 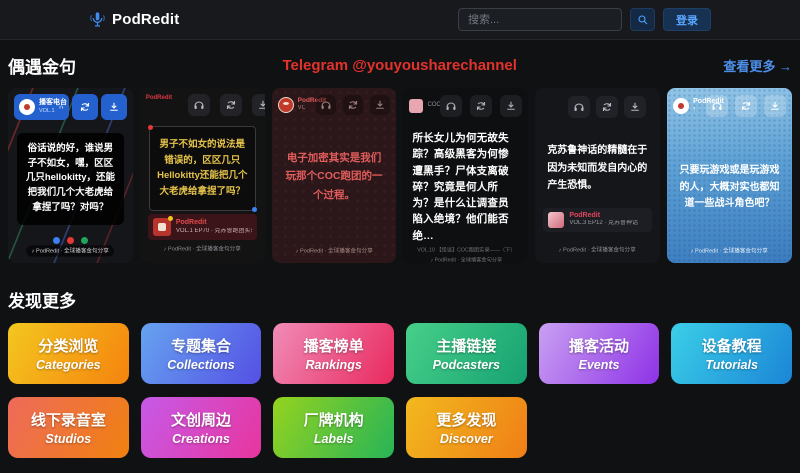 I want to click on episode-bar: PodRedit VOL.3 EP12 · 克苏鲁神话, so click(x=598, y=219).